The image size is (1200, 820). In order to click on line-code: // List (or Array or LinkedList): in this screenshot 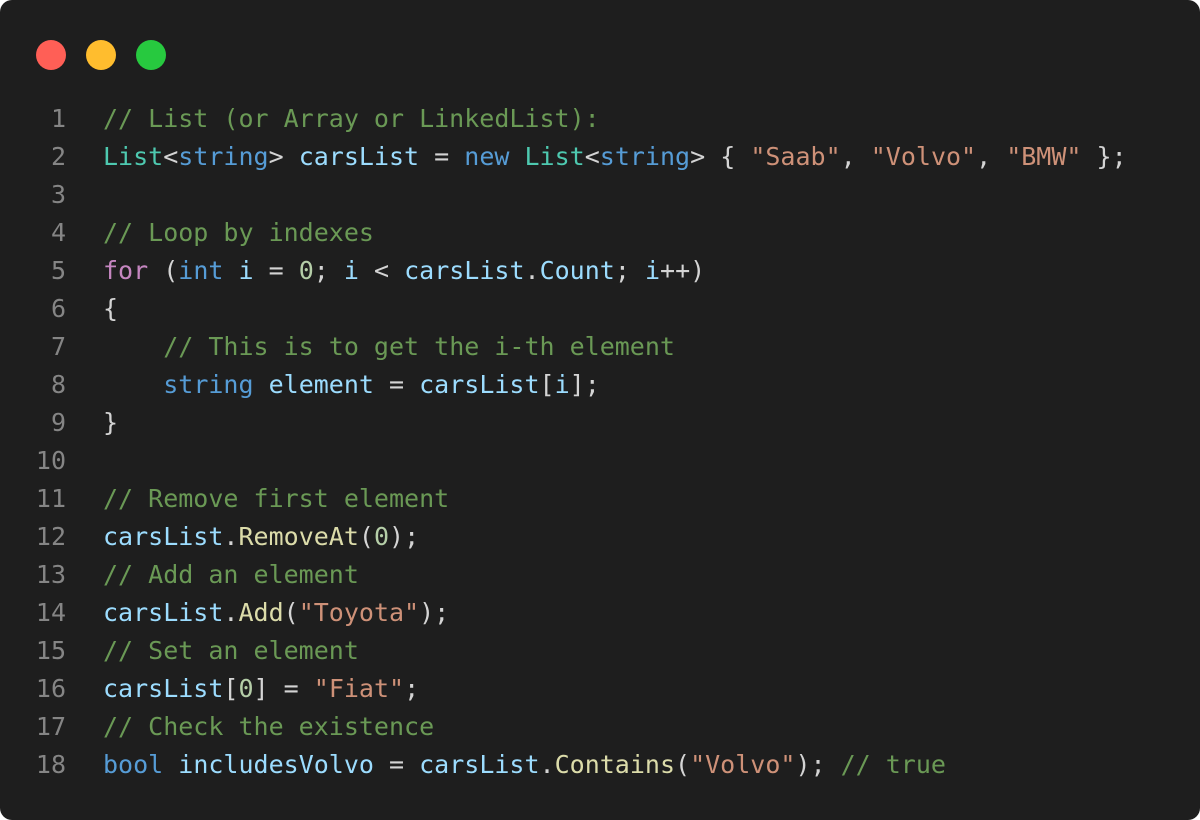, I will do `click(351, 119)`.